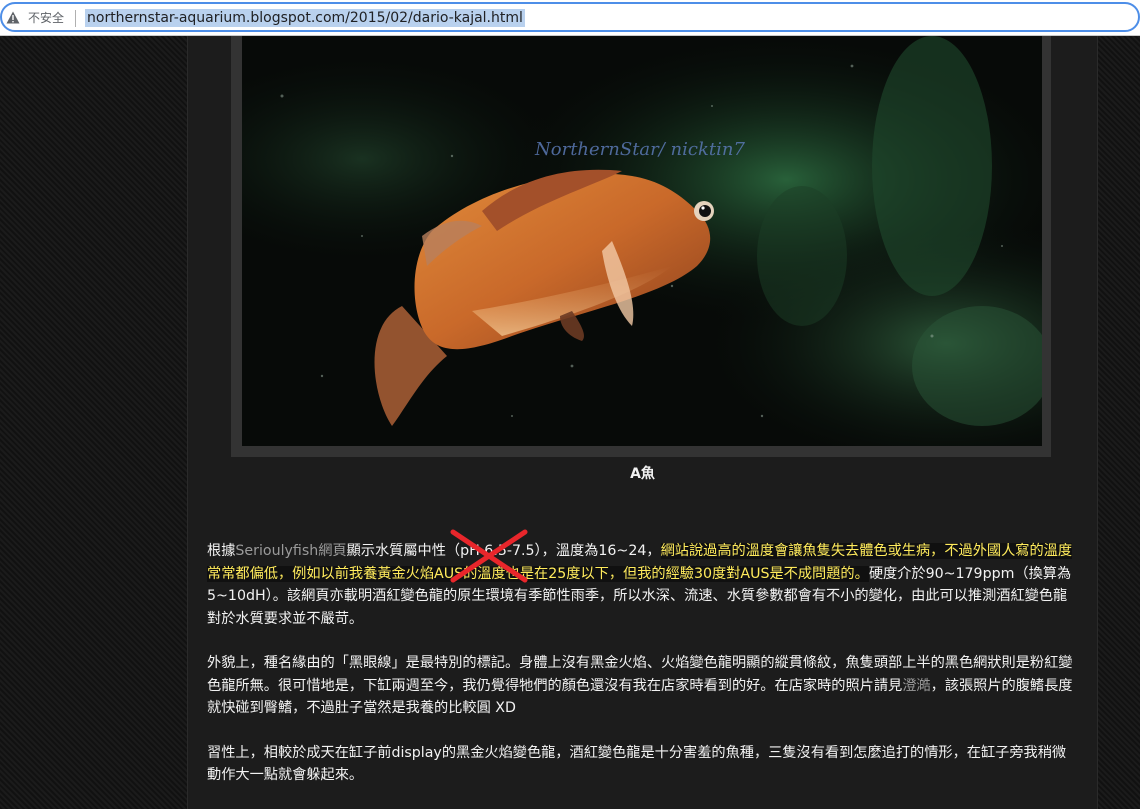 The image size is (1140, 809). I want to click on store-photo-link: 澄澔, so click(916, 686).